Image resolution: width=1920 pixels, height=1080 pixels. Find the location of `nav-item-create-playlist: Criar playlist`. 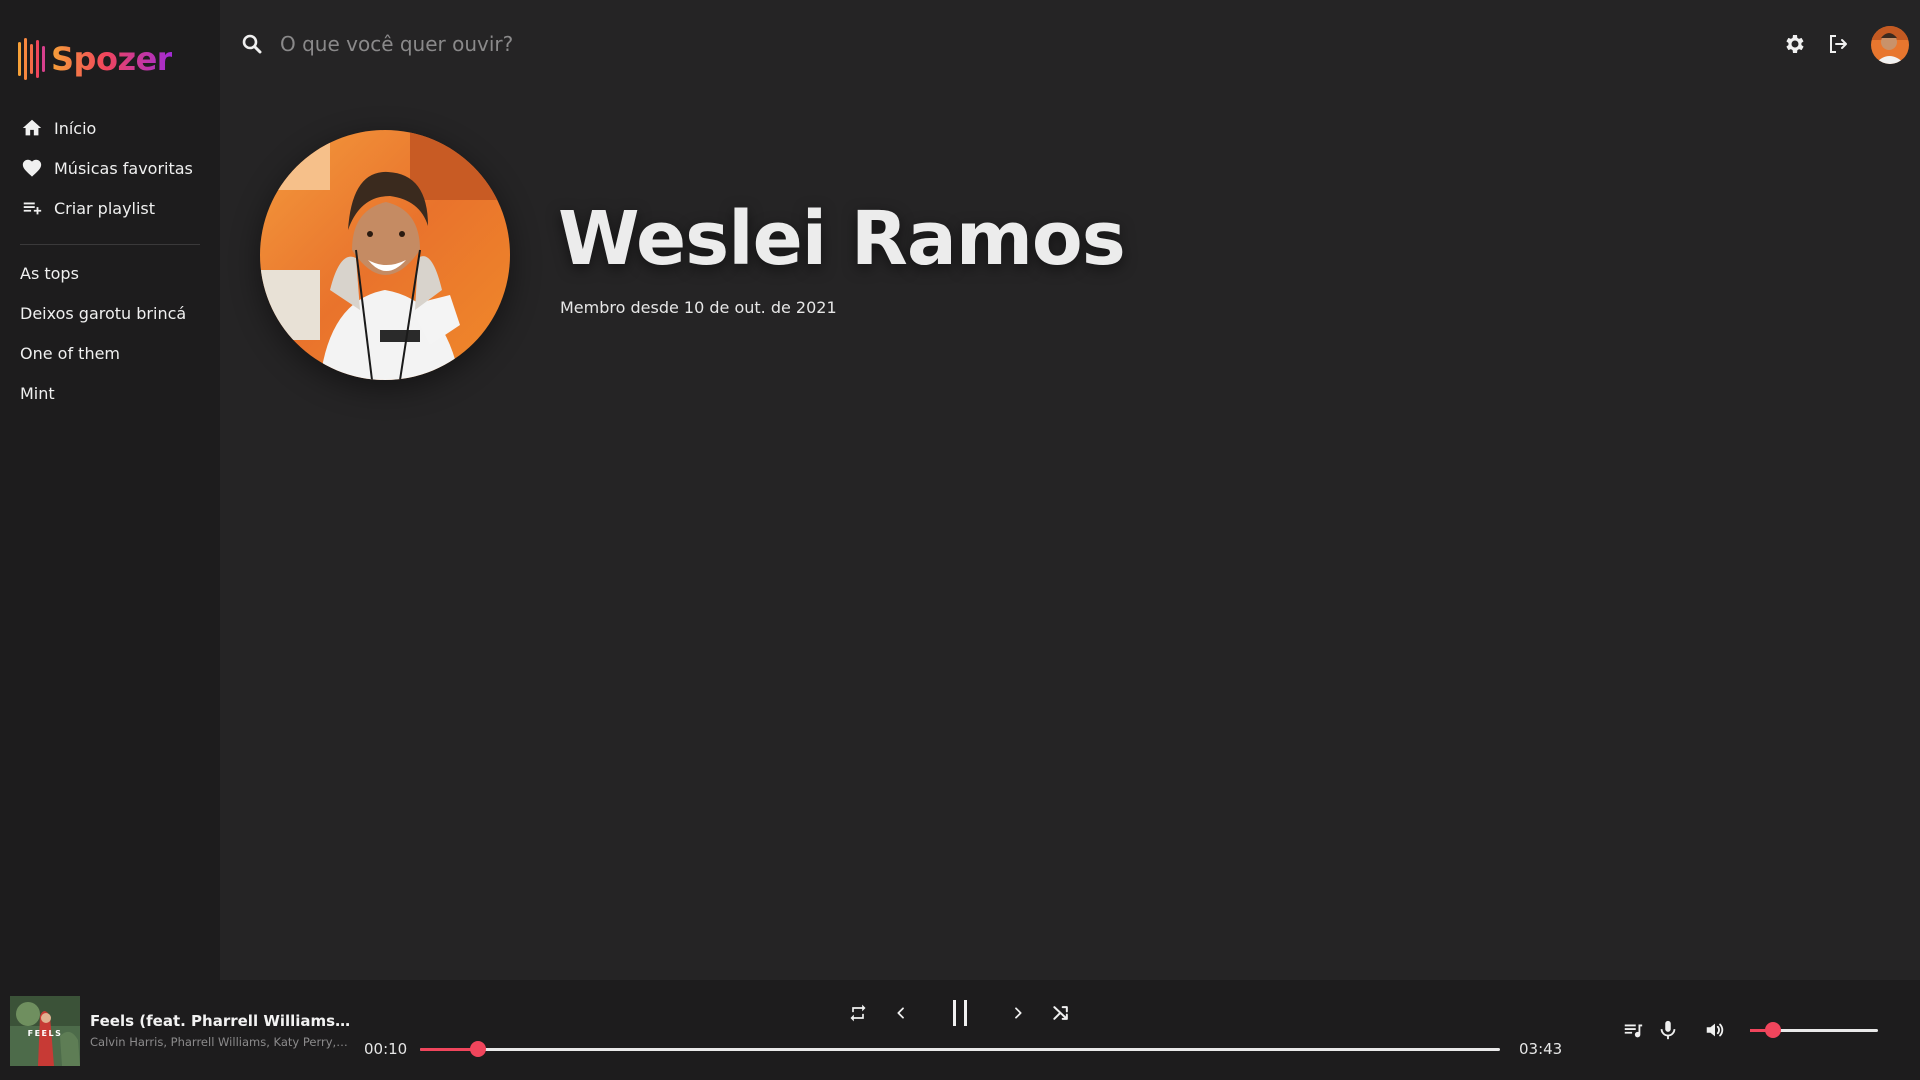

nav-item-create-playlist: Criar playlist is located at coordinates (110, 208).